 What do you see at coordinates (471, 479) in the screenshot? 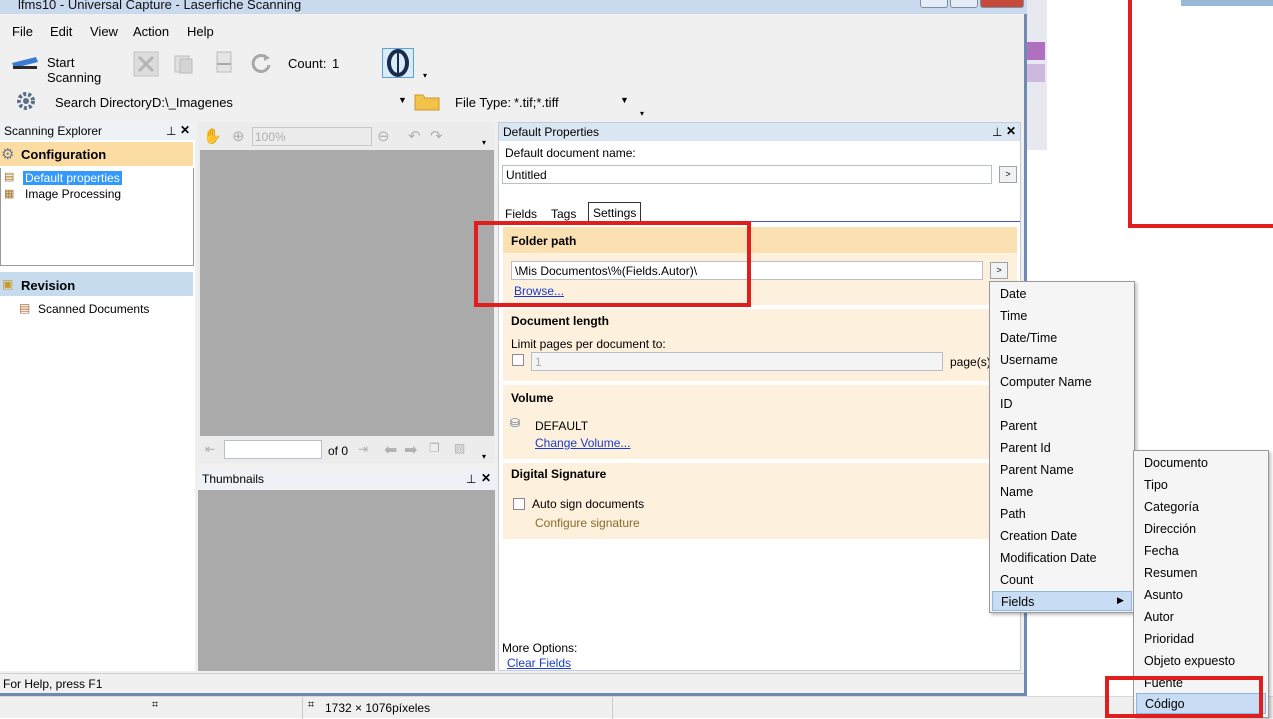
I see `thumbnails-pin-icon: ⊥` at bounding box center [471, 479].